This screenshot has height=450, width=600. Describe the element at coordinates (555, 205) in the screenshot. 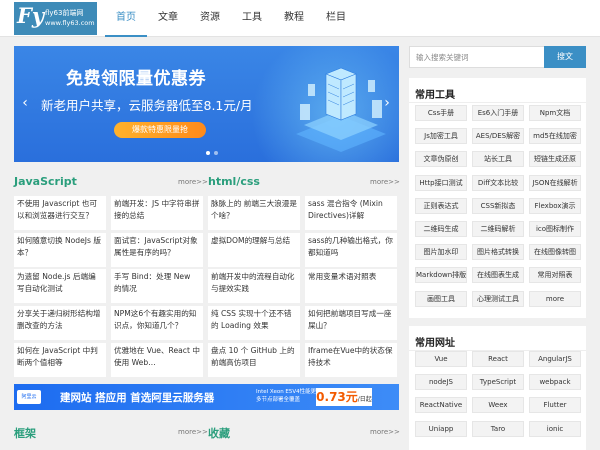

I see `tool-link: Flexbox演示` at that location.